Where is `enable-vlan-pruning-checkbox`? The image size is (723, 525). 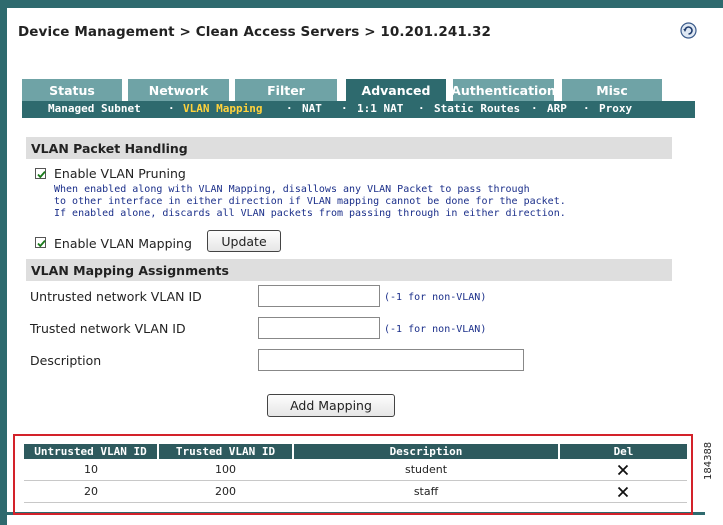 enable-vlan-pruning-checkbox is located at coordinates (40, 173).